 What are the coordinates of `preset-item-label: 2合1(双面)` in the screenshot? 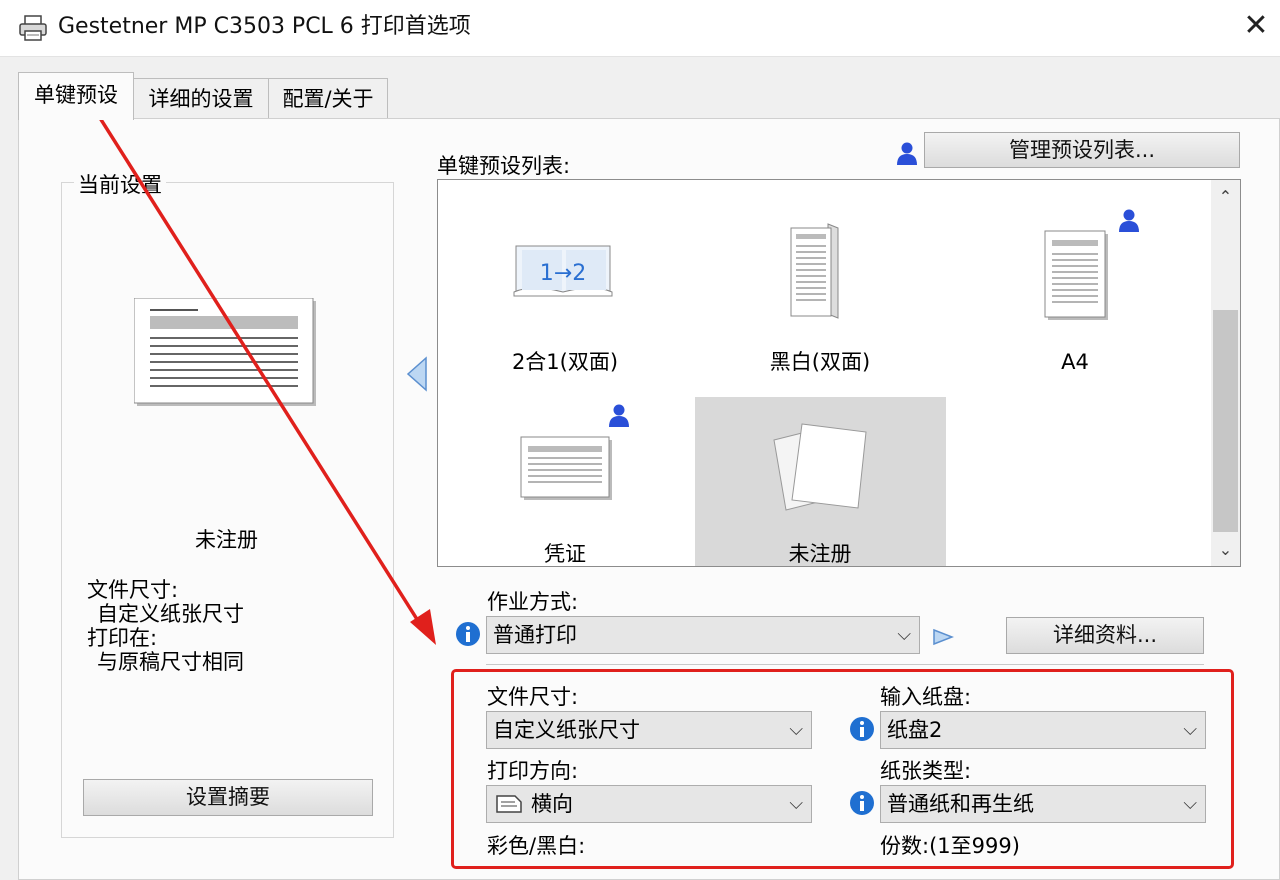 It's located at (565, 362).